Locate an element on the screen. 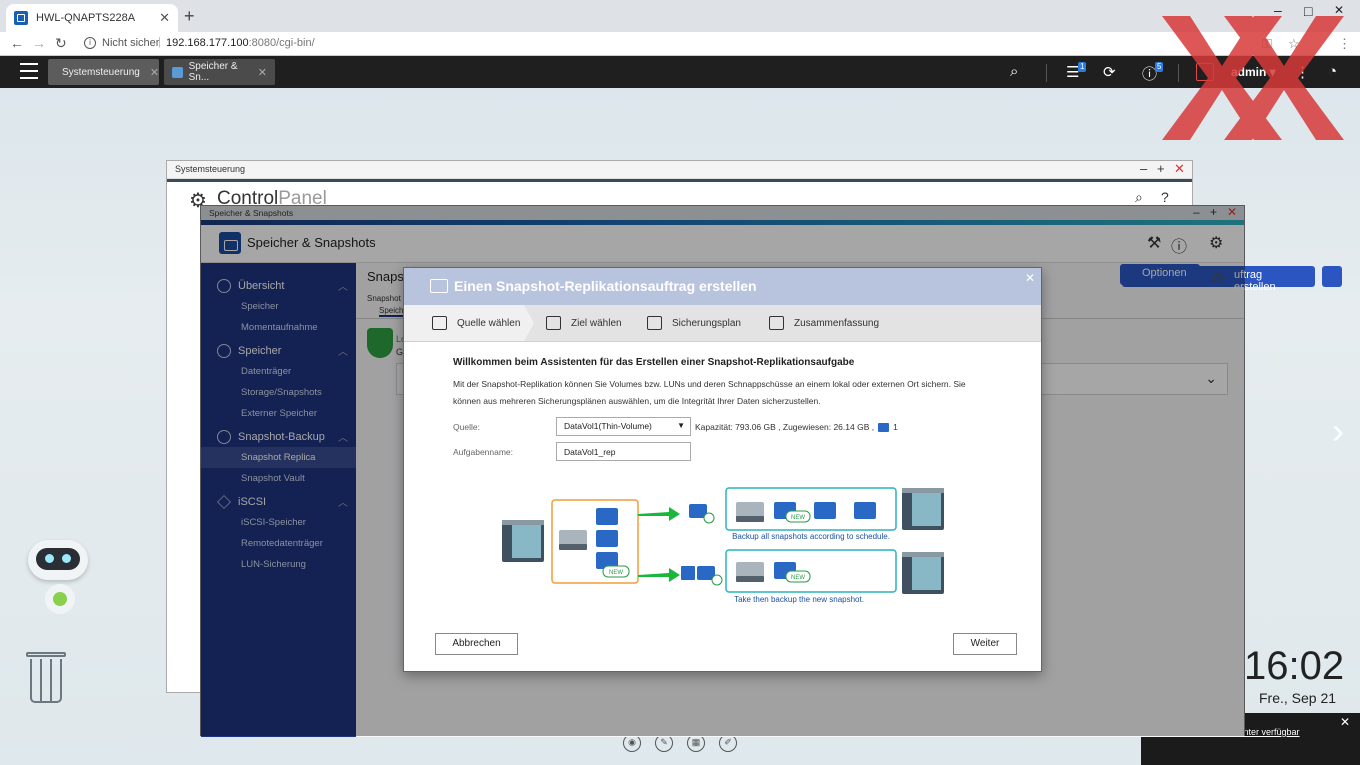 This screenshot has height=765, width=1360. help-icon: ? is located at coordinates (1165, 197).